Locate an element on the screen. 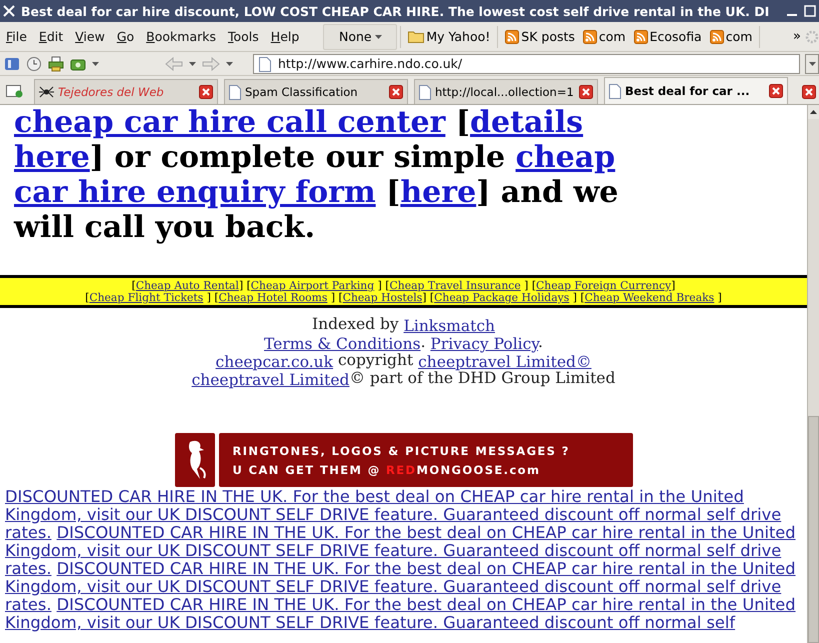  link-bar-text: [Cheap Auto Rental] [Cheap Airport Parking ] [Cheap Travel Insurance ] [Cheap Foreign Currency] is located at coordinates (404, 286).